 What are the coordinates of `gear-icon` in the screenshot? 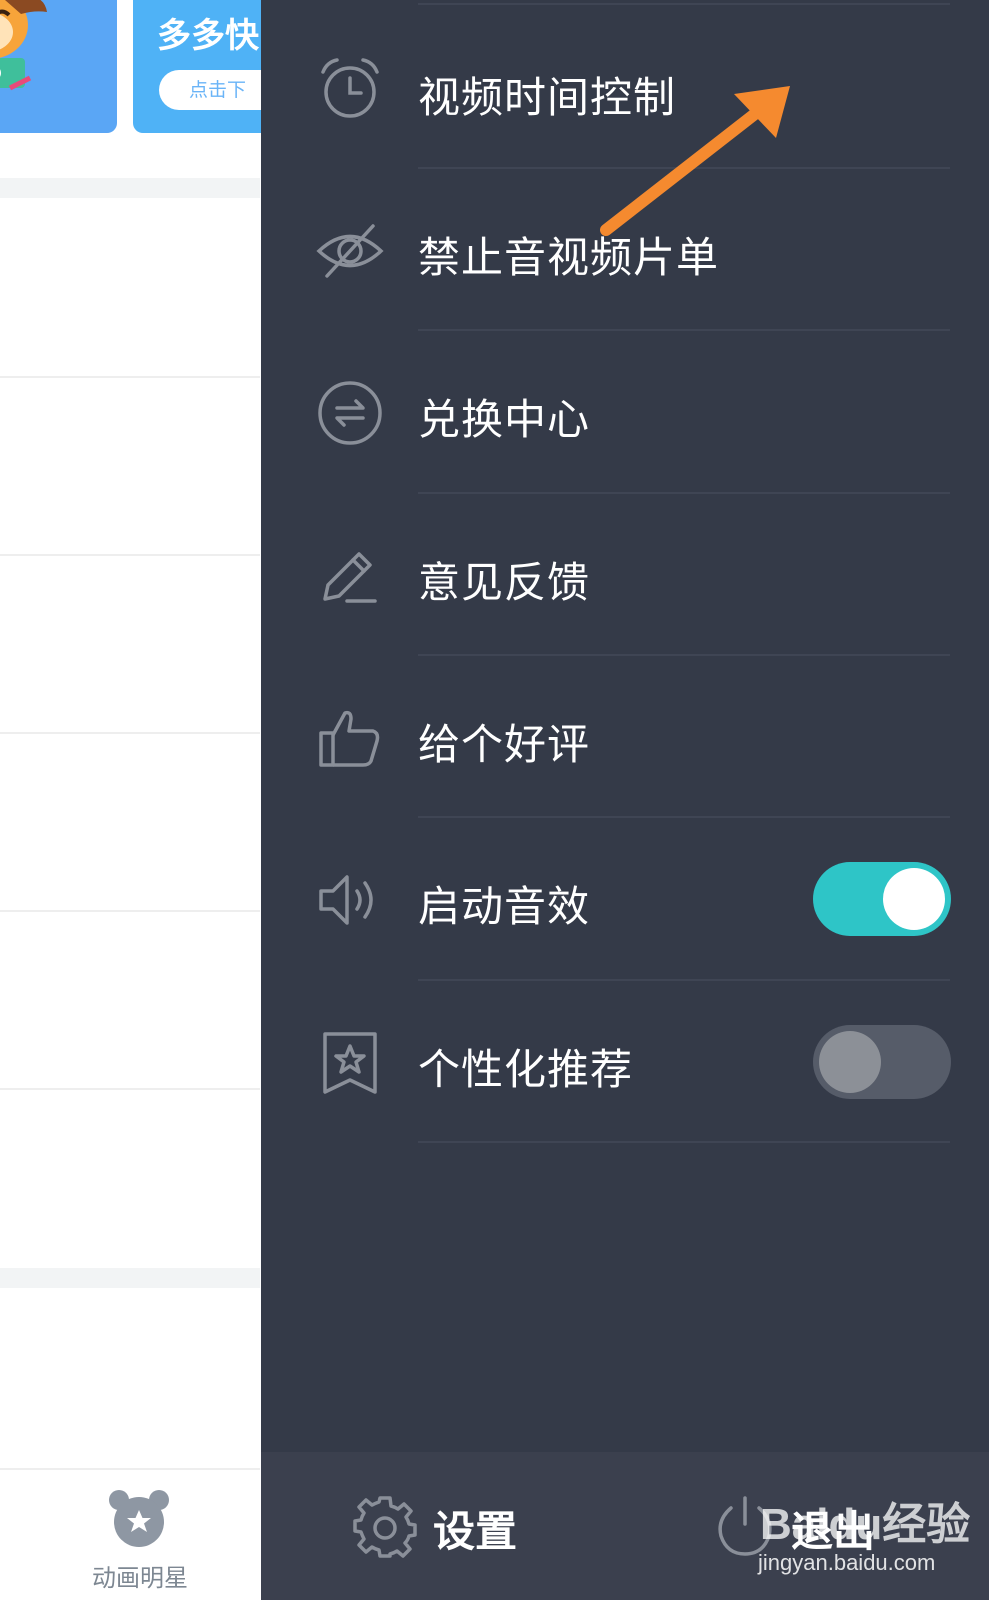 It's located at (385, 1527).